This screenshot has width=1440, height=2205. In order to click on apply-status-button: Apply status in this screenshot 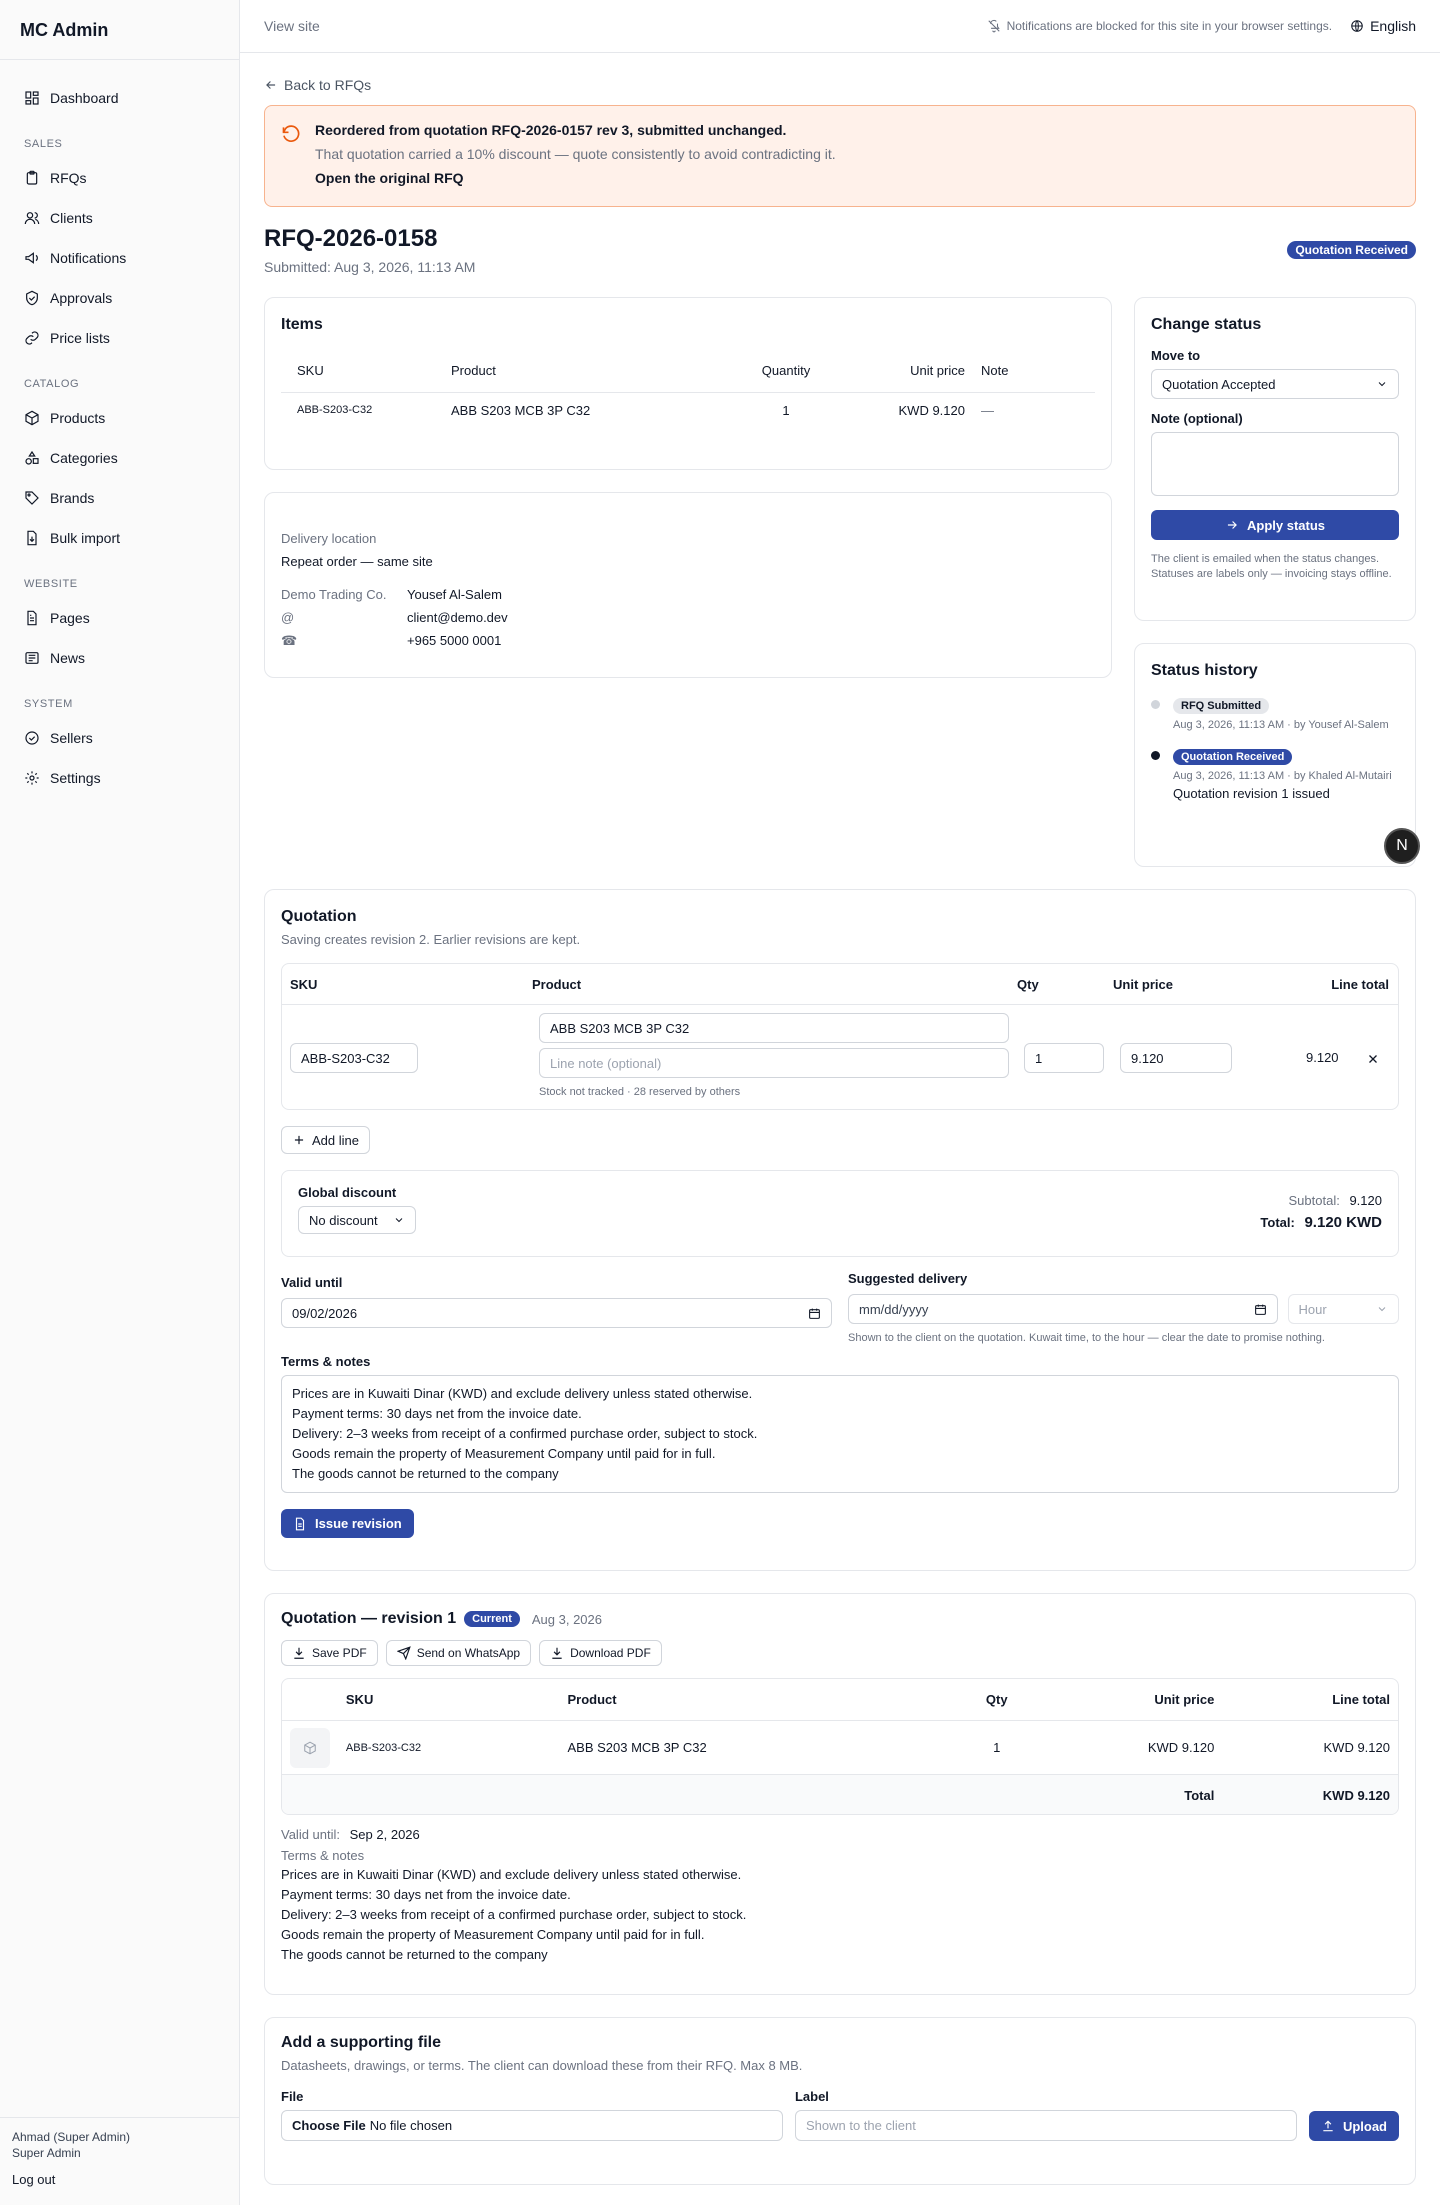, I will do `click(1275, 525)`.